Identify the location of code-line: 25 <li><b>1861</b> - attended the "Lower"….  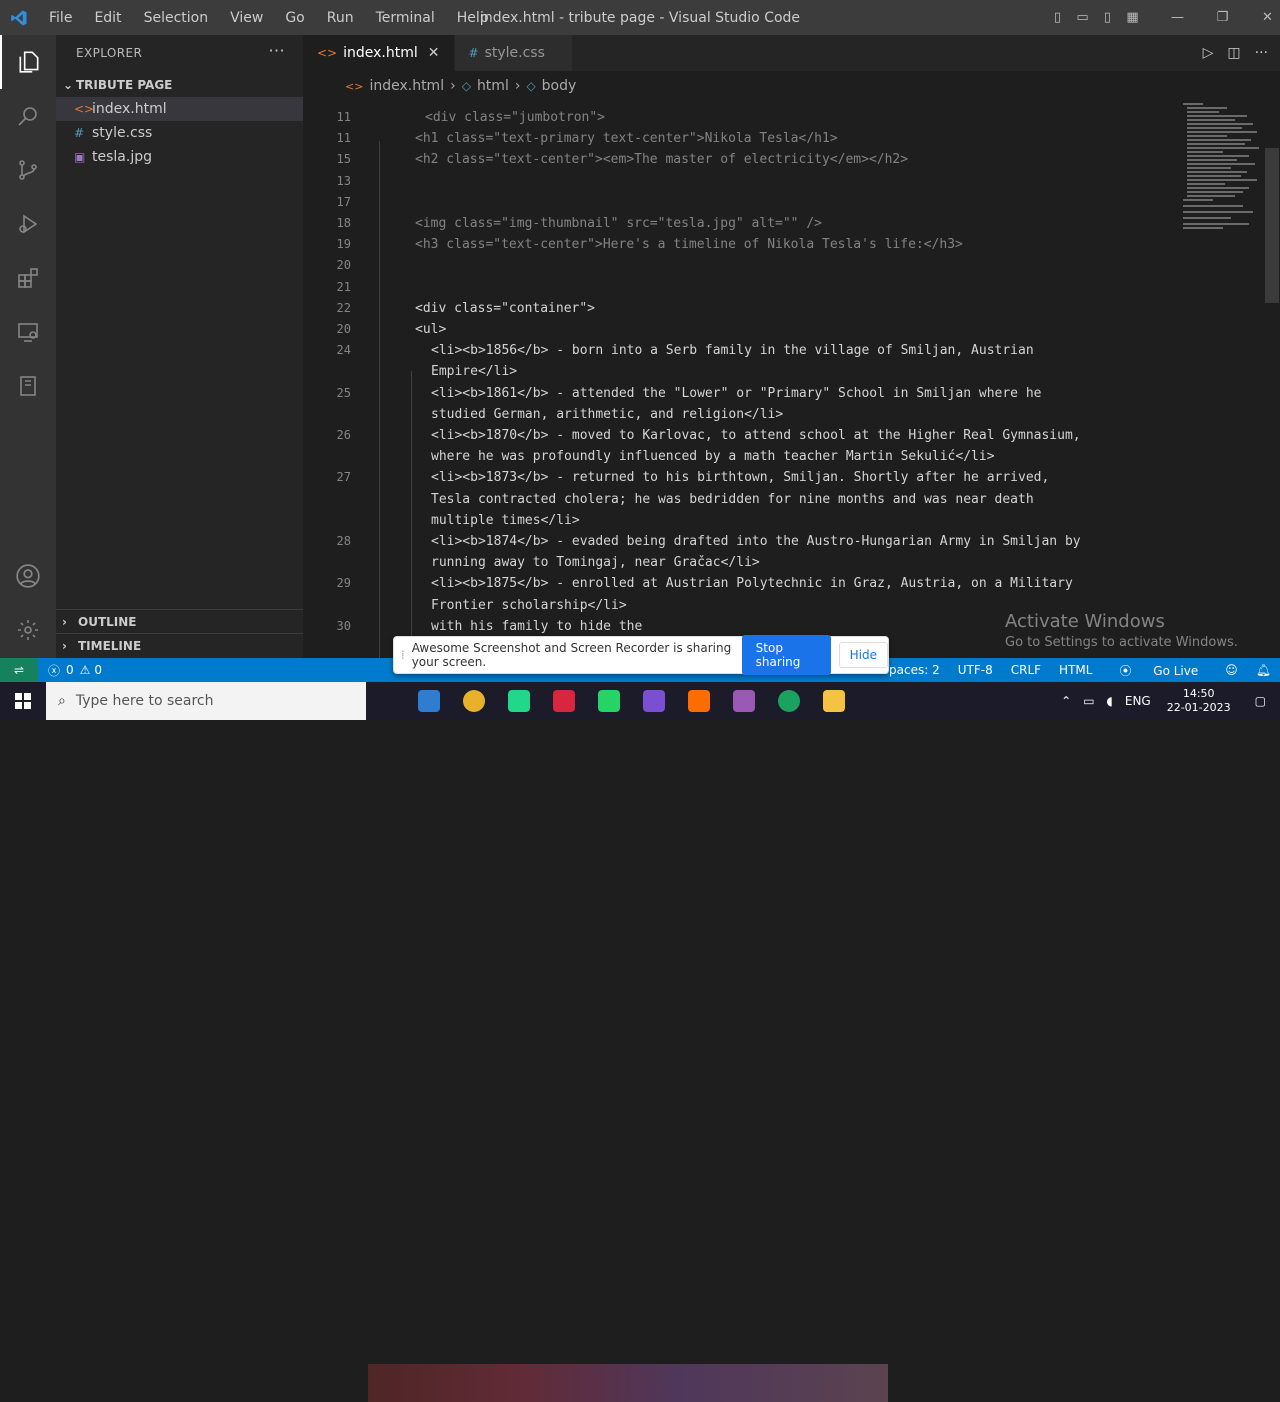
(738, 393).